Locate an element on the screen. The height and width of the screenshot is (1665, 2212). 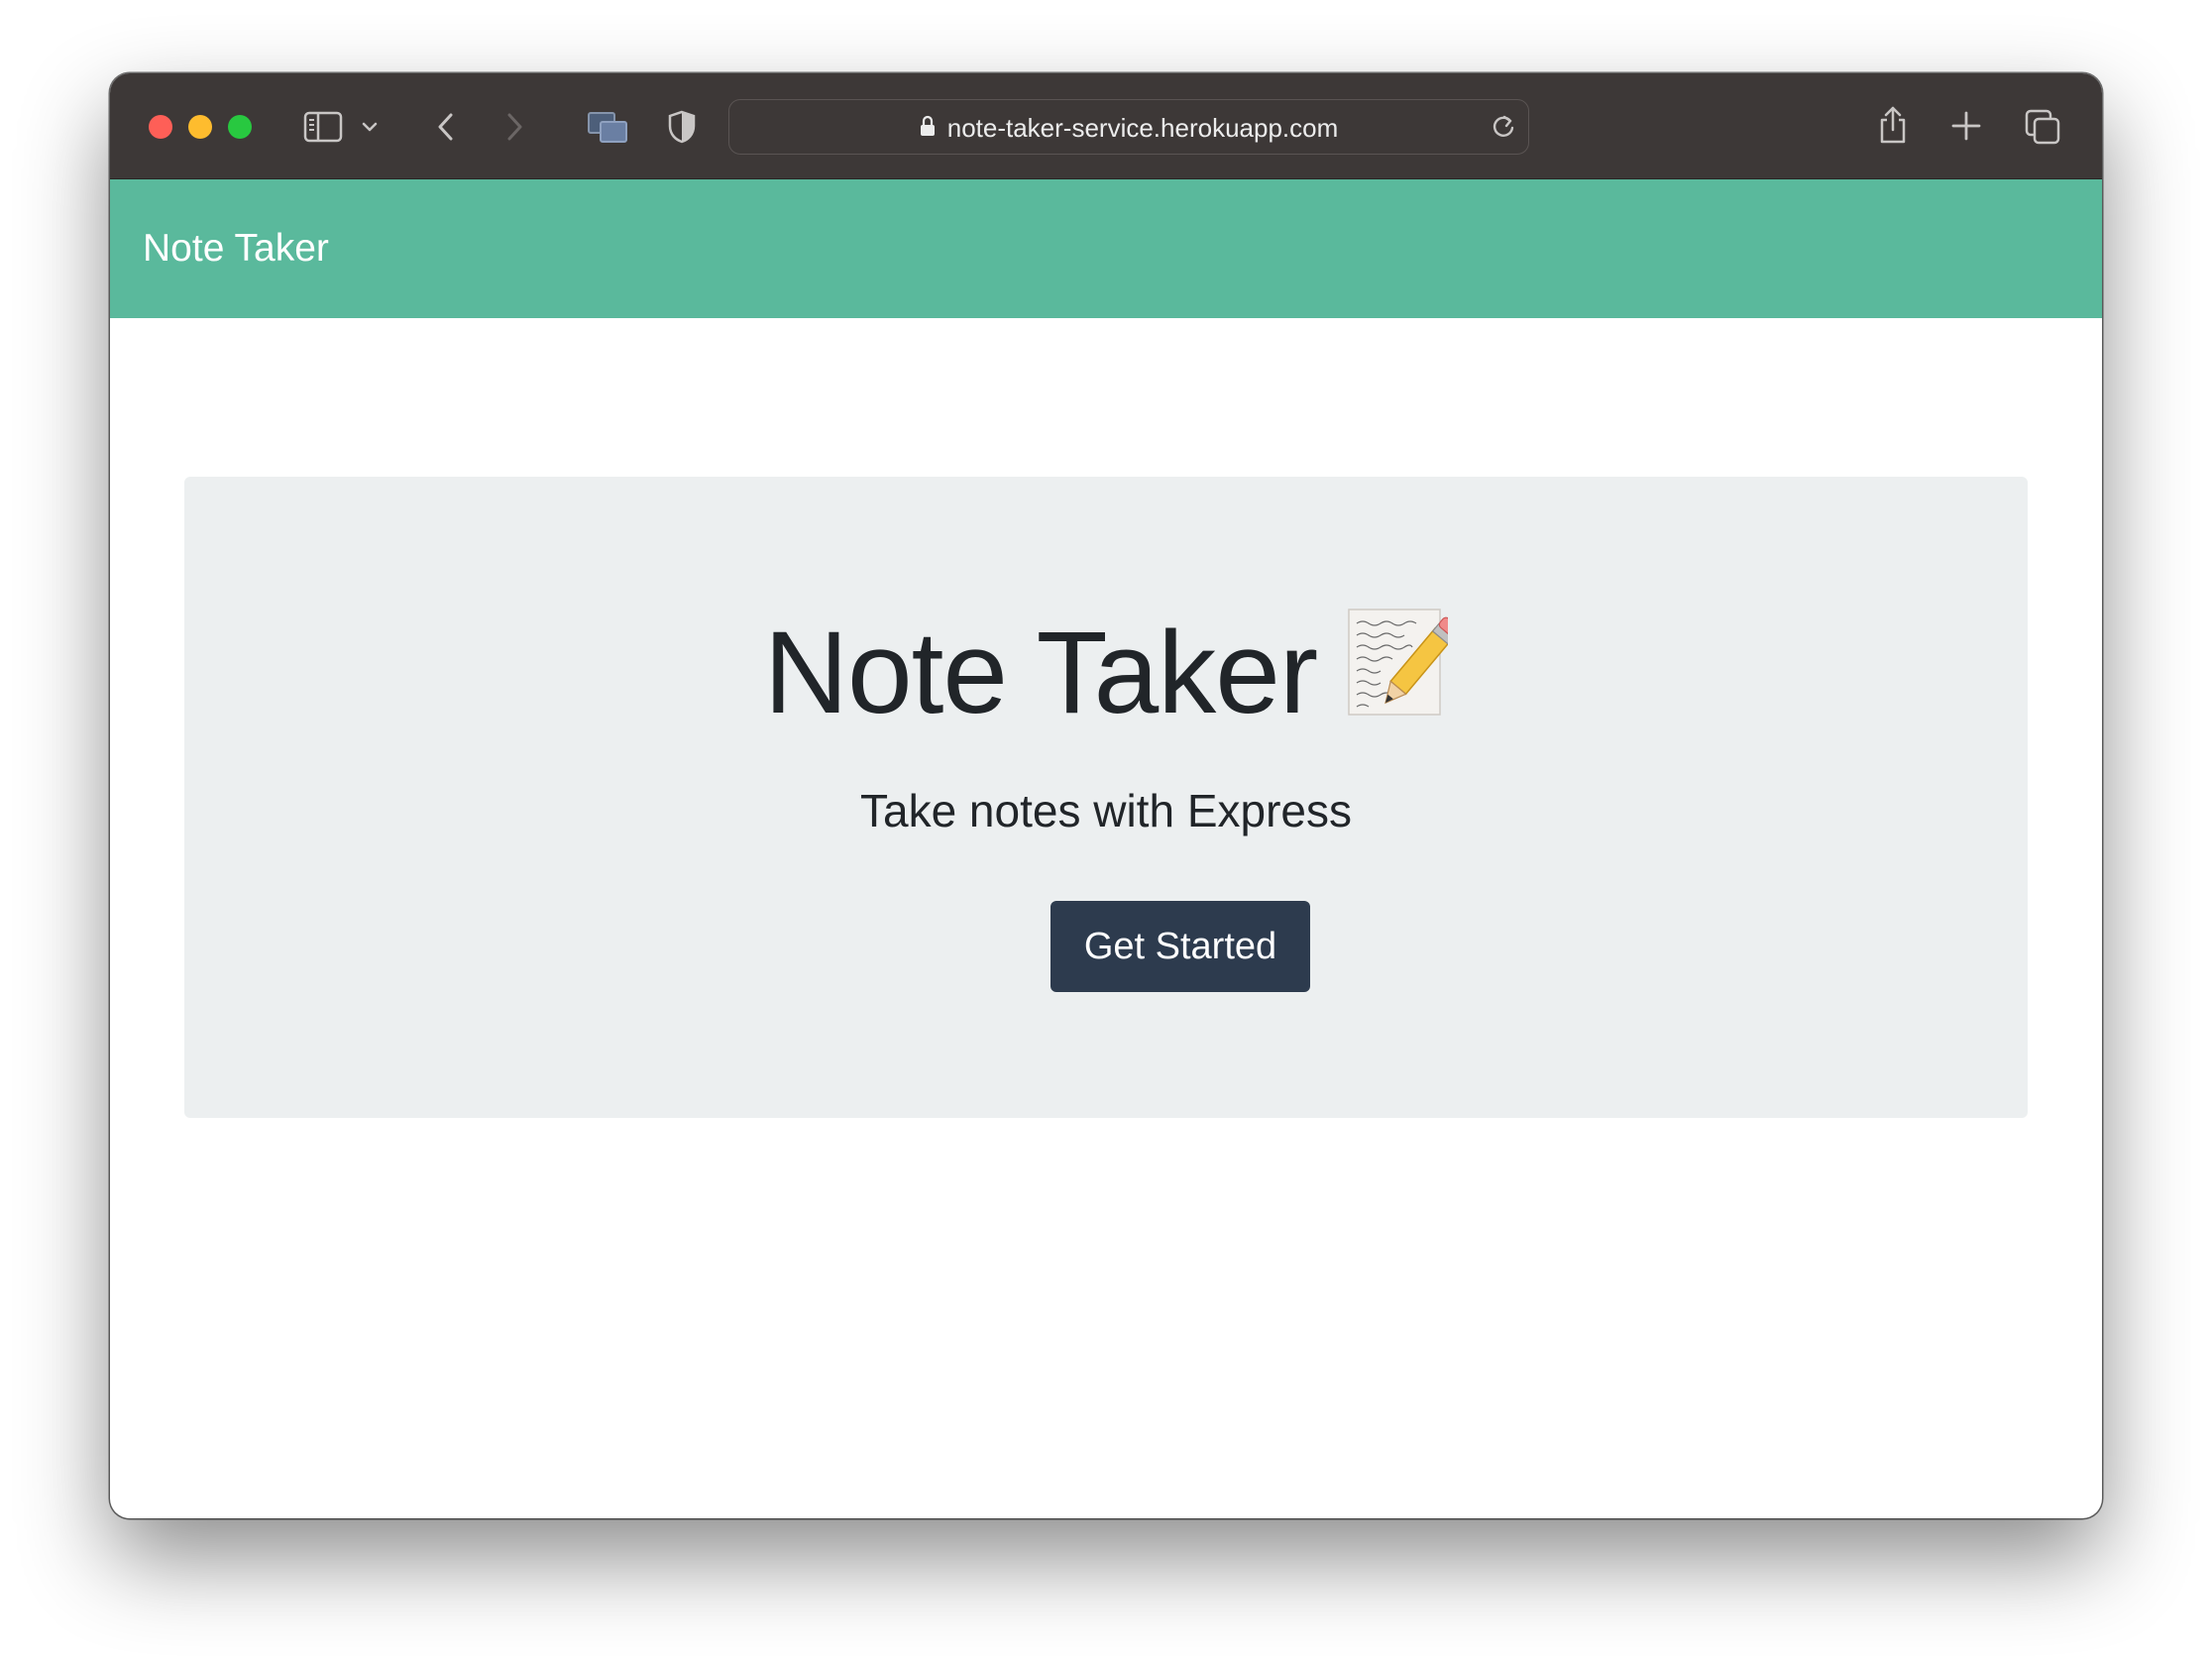
url-text: note-taker-service.herokuapp.com is located at coordinates (1142, 127).